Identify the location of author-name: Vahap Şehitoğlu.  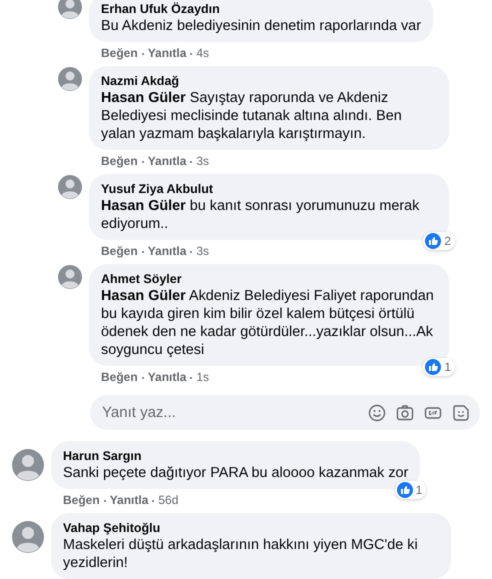
(251, 528).